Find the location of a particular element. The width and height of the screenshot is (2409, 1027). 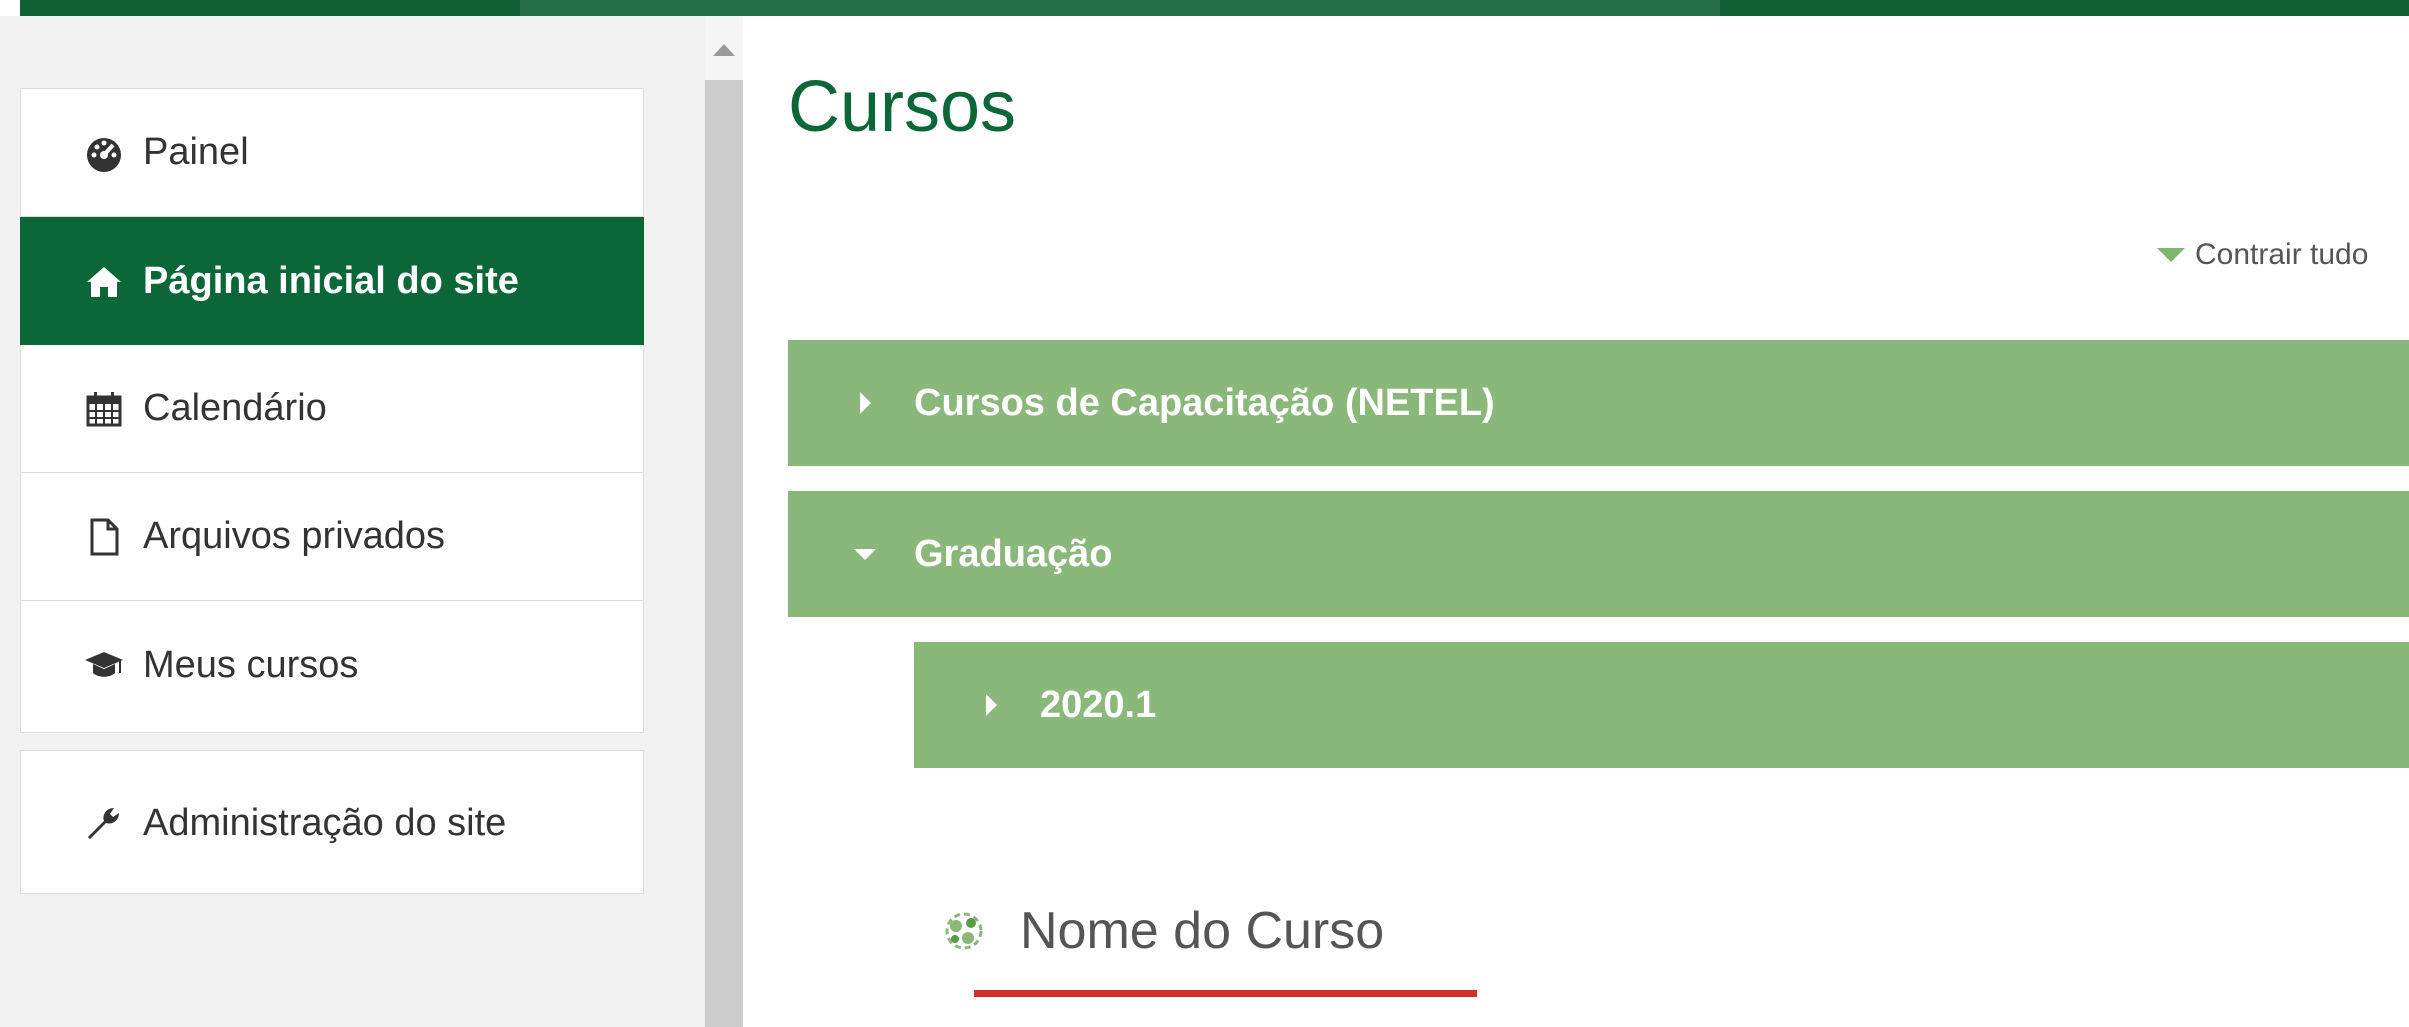

home-icon is located at coordinates (104, 281).